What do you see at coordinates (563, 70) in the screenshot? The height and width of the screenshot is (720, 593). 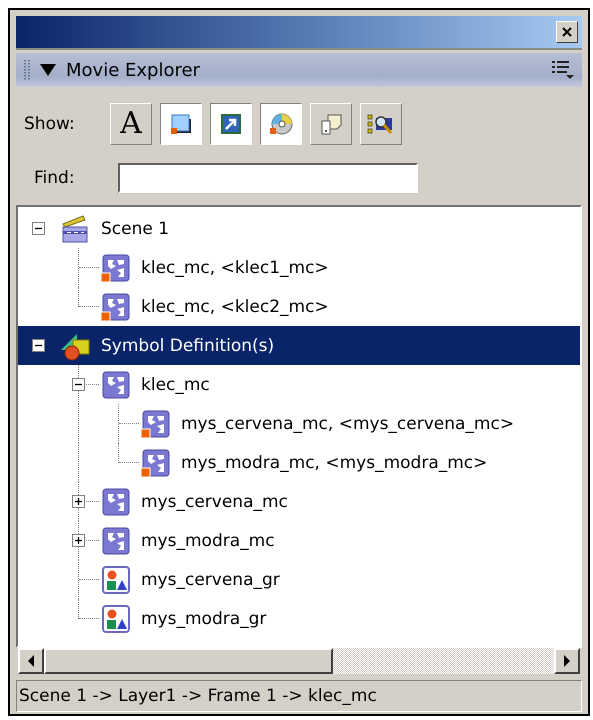 I see `options-menu-icon` at bounding box center [563, 70].